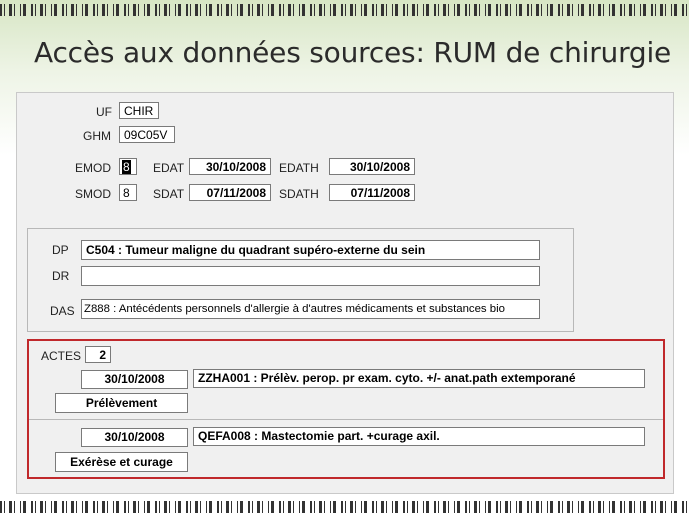 Image resolution: width=689 pixels, height=517 pixels. Describe the element at coordinates (344, 10) in the screenshot. I see `top-decorative-bar` at that location.